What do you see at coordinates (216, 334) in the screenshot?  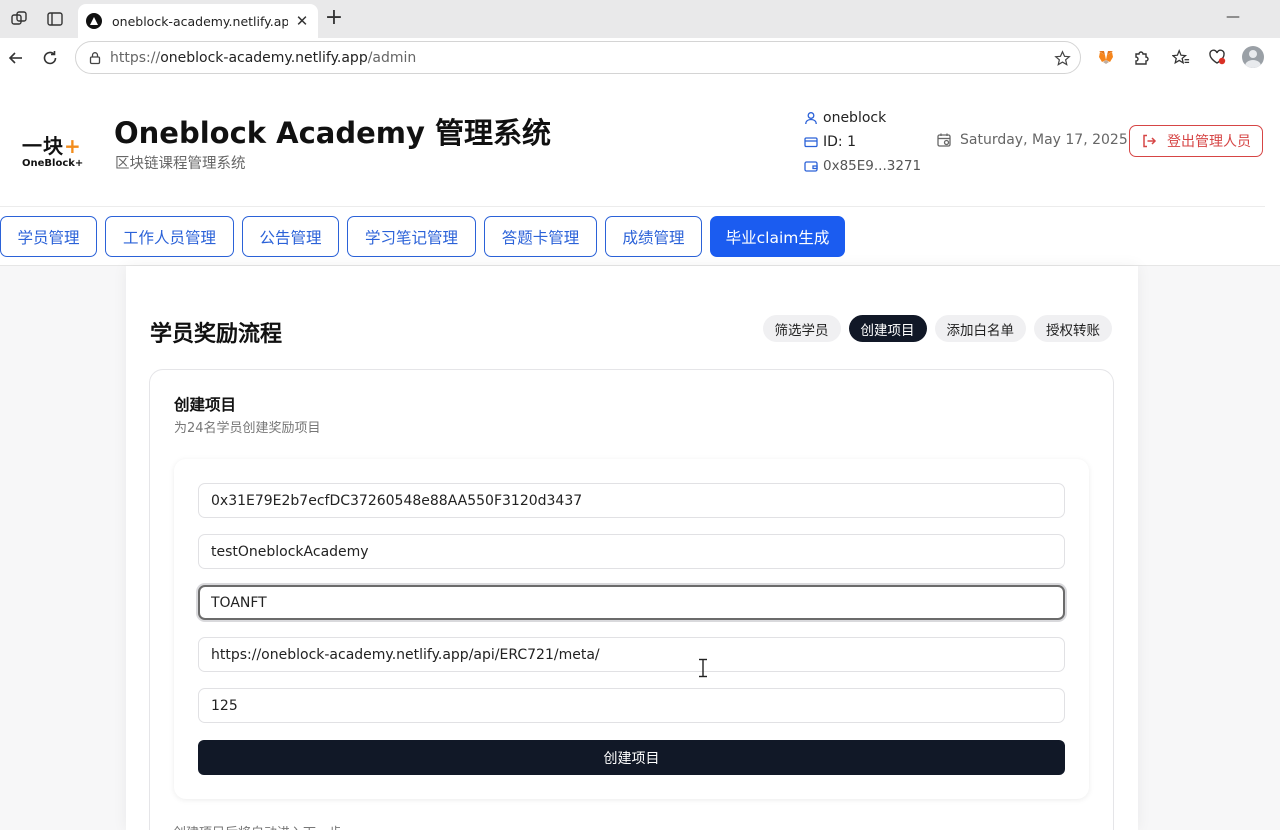 I see `flow-title: 学员奖励流程` at bounding box center [216, 334].